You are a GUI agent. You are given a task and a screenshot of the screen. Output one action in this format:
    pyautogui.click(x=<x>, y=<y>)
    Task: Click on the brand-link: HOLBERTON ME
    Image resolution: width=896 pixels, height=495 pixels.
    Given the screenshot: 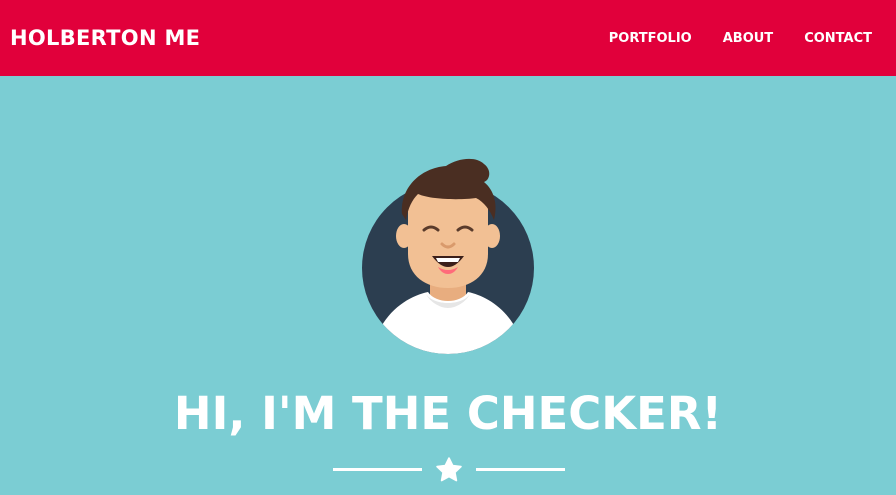 What is the action you would take?
    pyautogui.click(x=105, y=38)
    